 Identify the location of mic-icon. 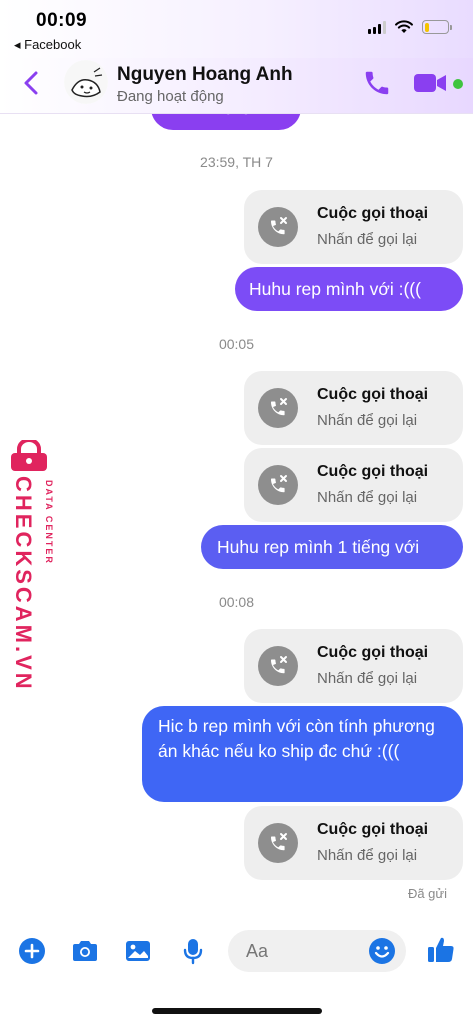
(193, 951).